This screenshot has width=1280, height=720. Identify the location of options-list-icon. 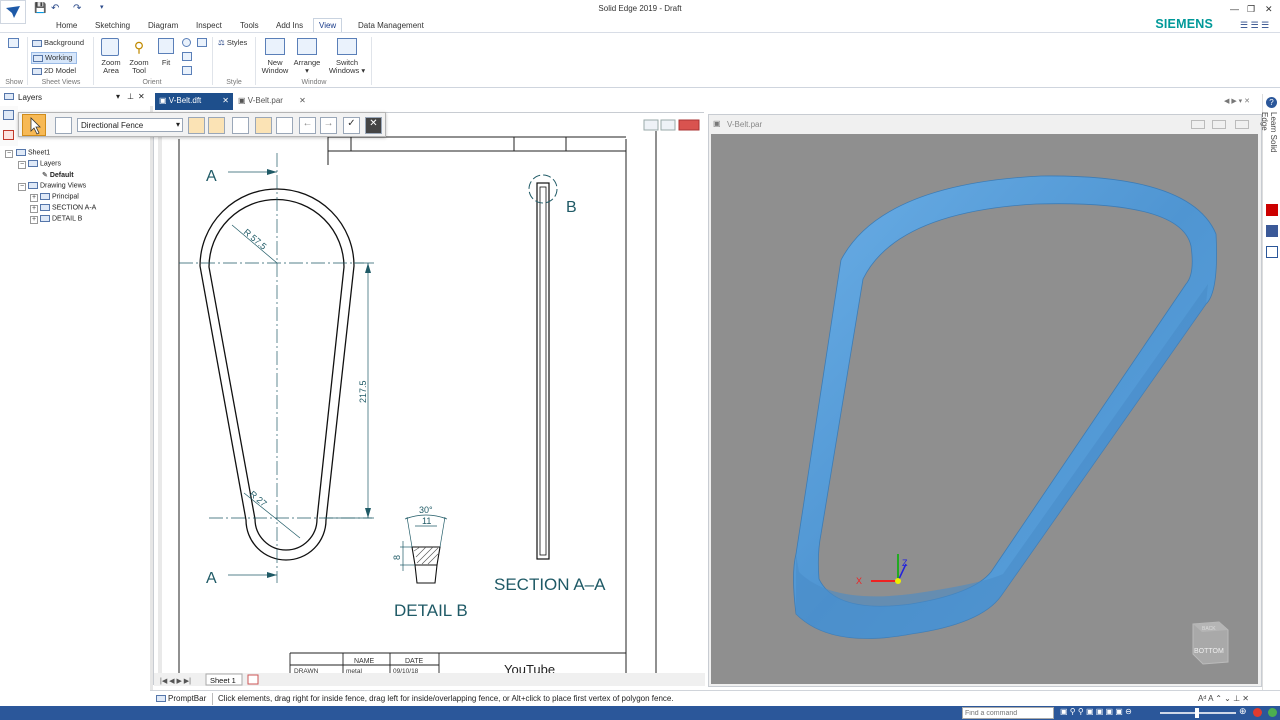
(63, 125).